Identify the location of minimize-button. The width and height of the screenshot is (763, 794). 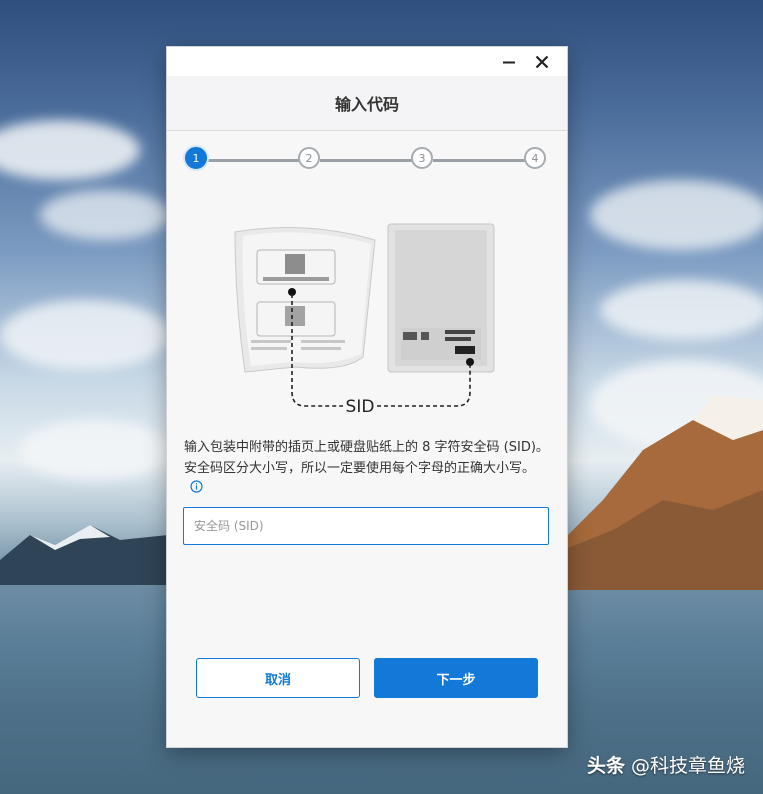
(509, 62).